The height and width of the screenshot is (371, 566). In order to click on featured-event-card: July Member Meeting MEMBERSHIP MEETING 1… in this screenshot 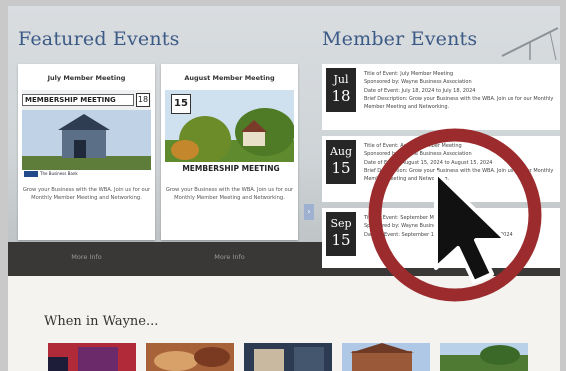, I will do `click(86, 152)`.